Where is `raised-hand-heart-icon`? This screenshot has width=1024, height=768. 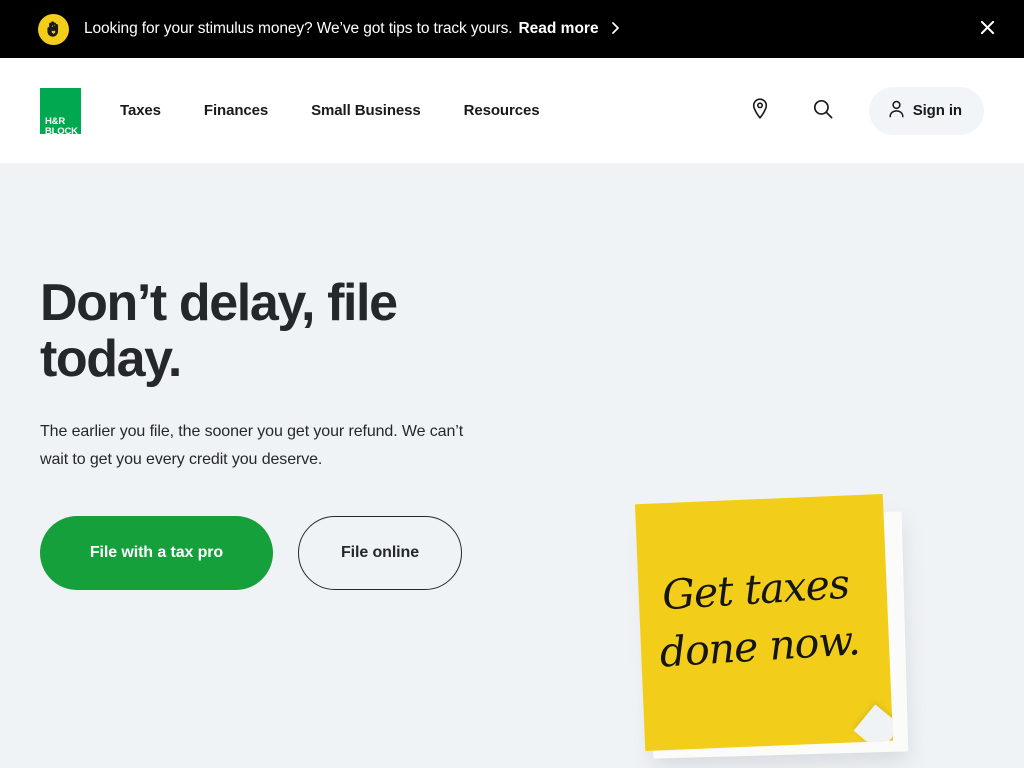
raised-hand-heart-icon is located at coordinates (53, 29).